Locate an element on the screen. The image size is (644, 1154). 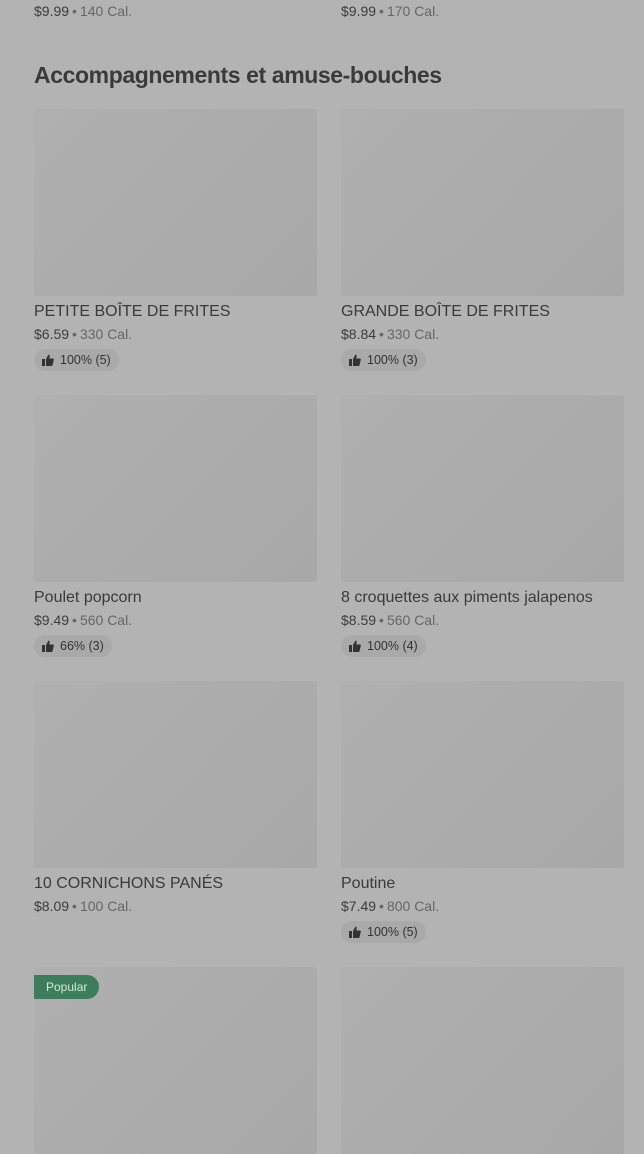
menu-item-card is located at coordinates (482, 1060).